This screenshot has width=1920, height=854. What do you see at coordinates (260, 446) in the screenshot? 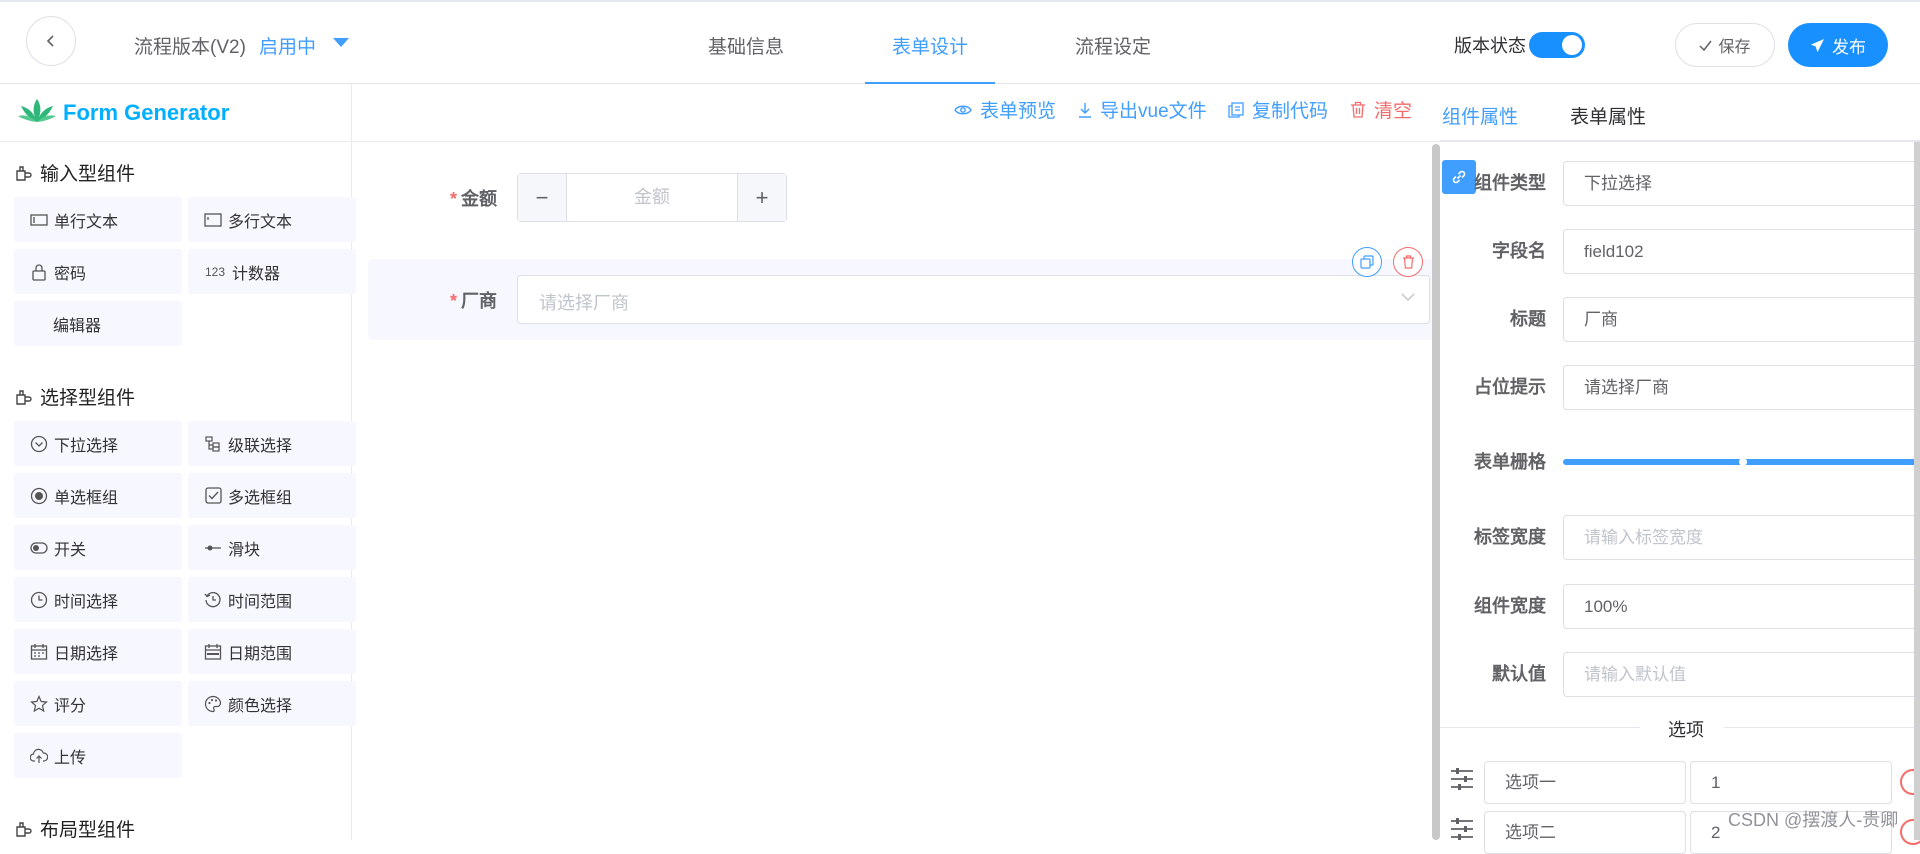
I see `comp-label: 级联选择` at bounding box center [260, 446].